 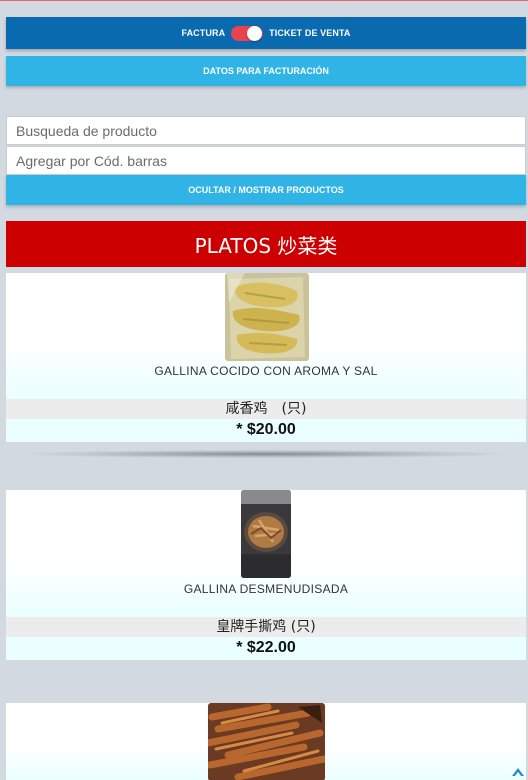 I want to click on toggle-products-label: OCULTAR / MOSTRAR PRODUCTOS, so click(x=266, y=190).